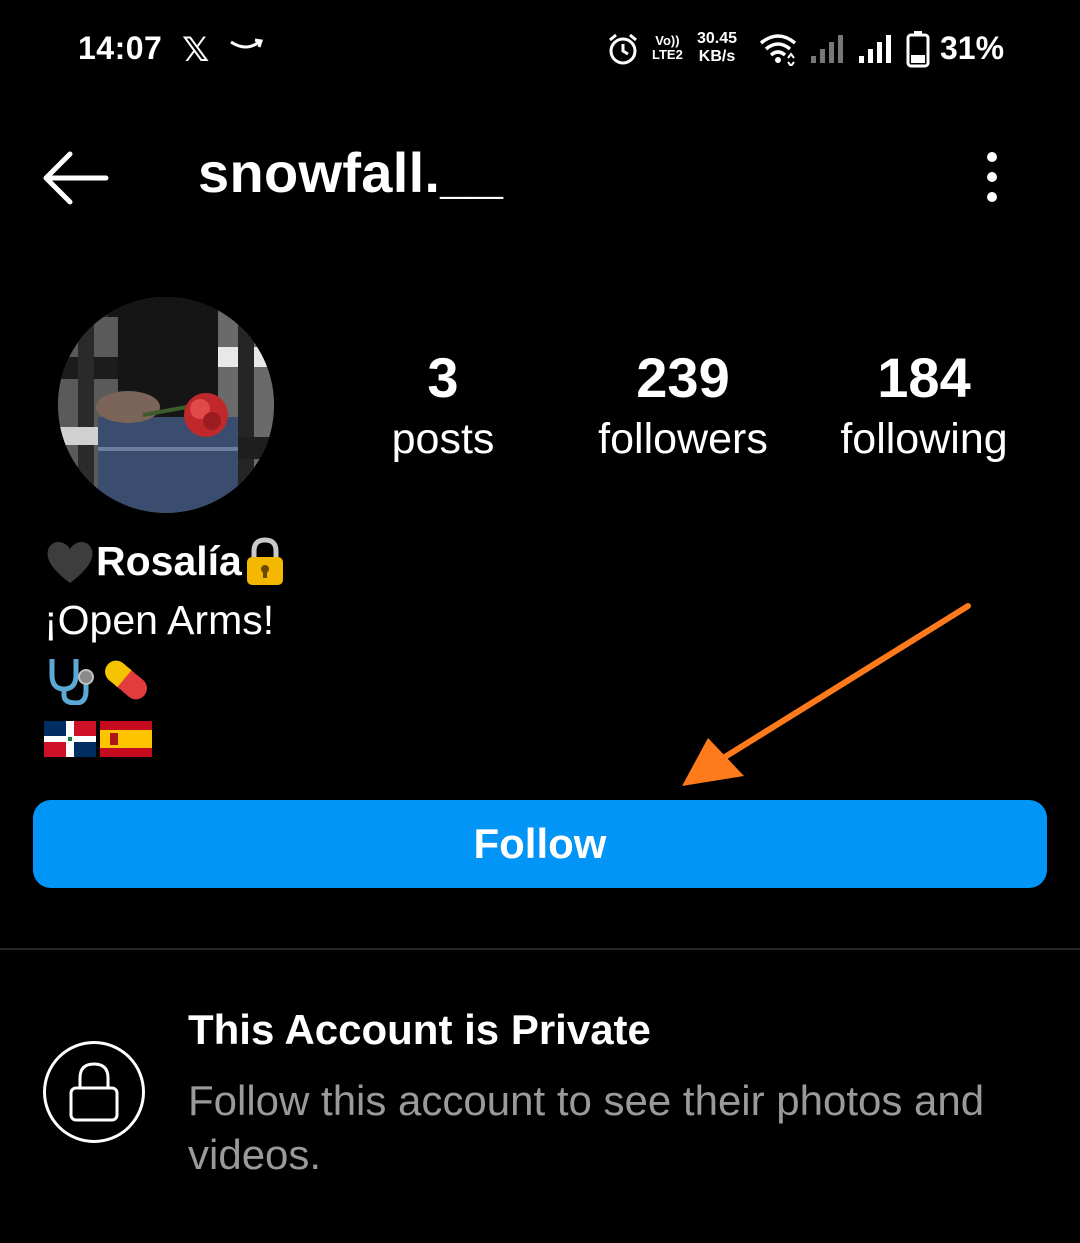 The height and width of the screenshot is (1243, 1080). Describe the element at coordinates (70, 738) in the screenshot. I see `dominican-republic-flag-icon` at that location.